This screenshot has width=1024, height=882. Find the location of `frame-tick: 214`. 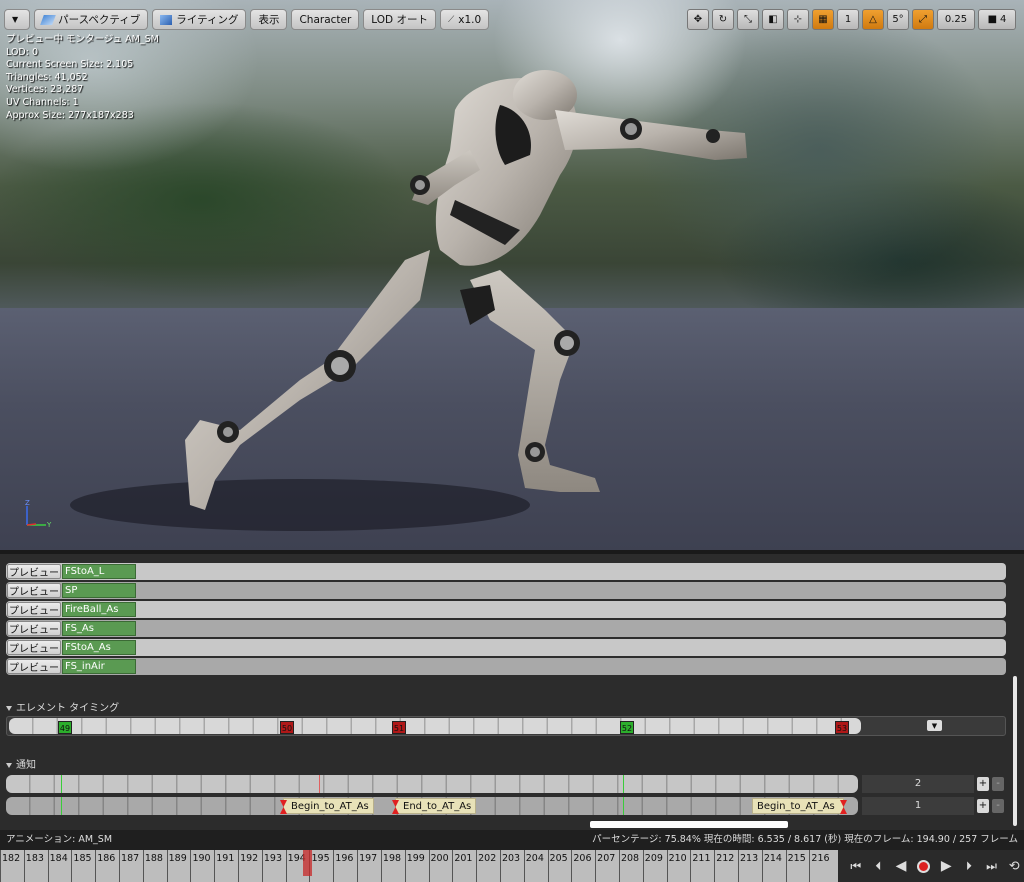

frame-tick: 214 is located at coordinates (773, 866).